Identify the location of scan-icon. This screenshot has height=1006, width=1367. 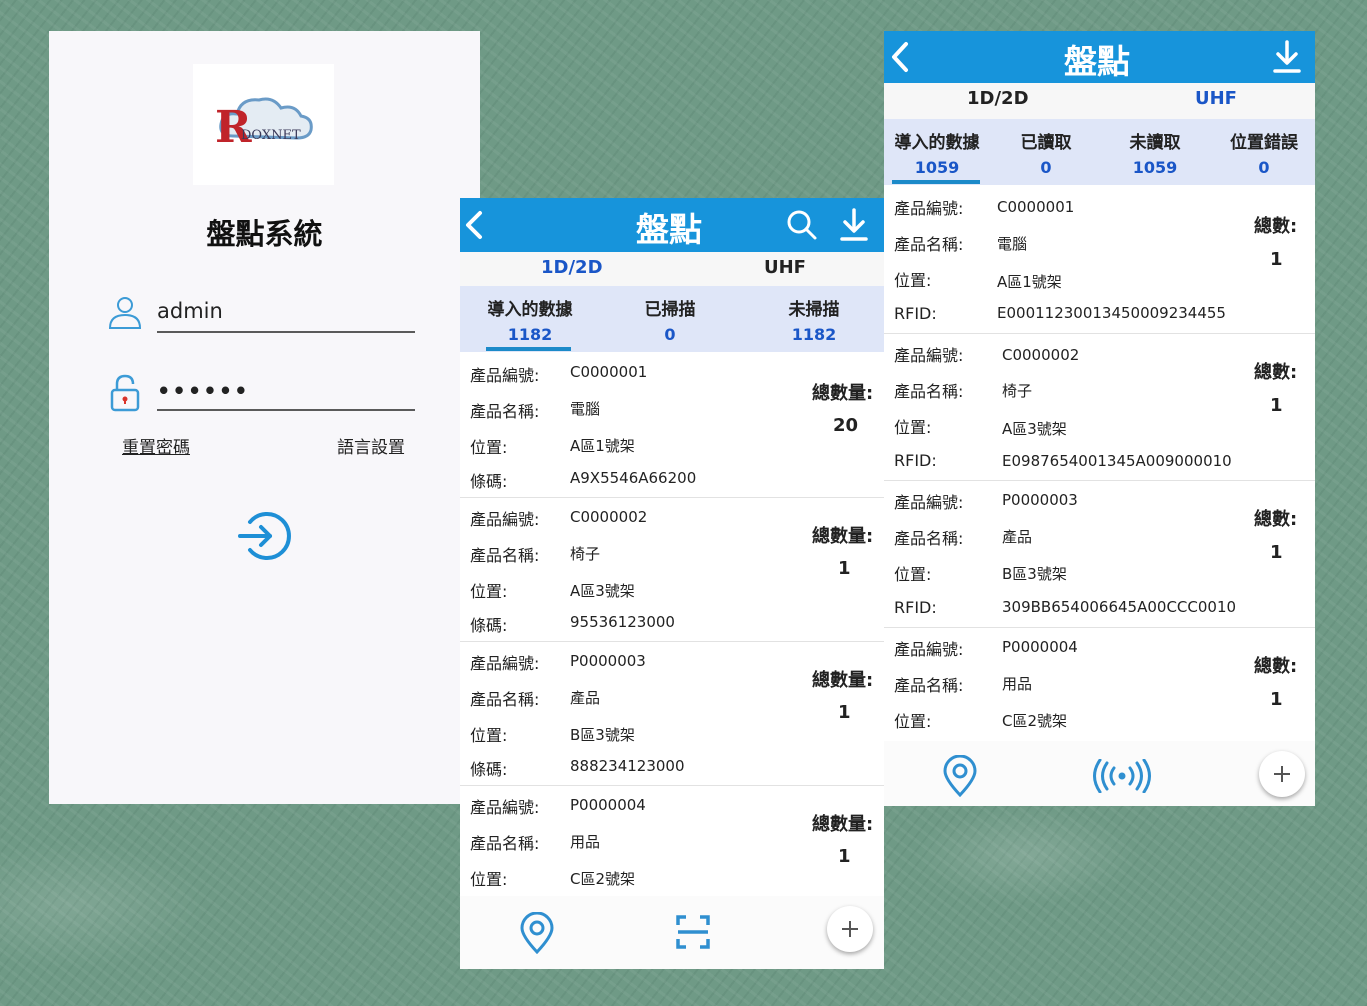
(693, 932).